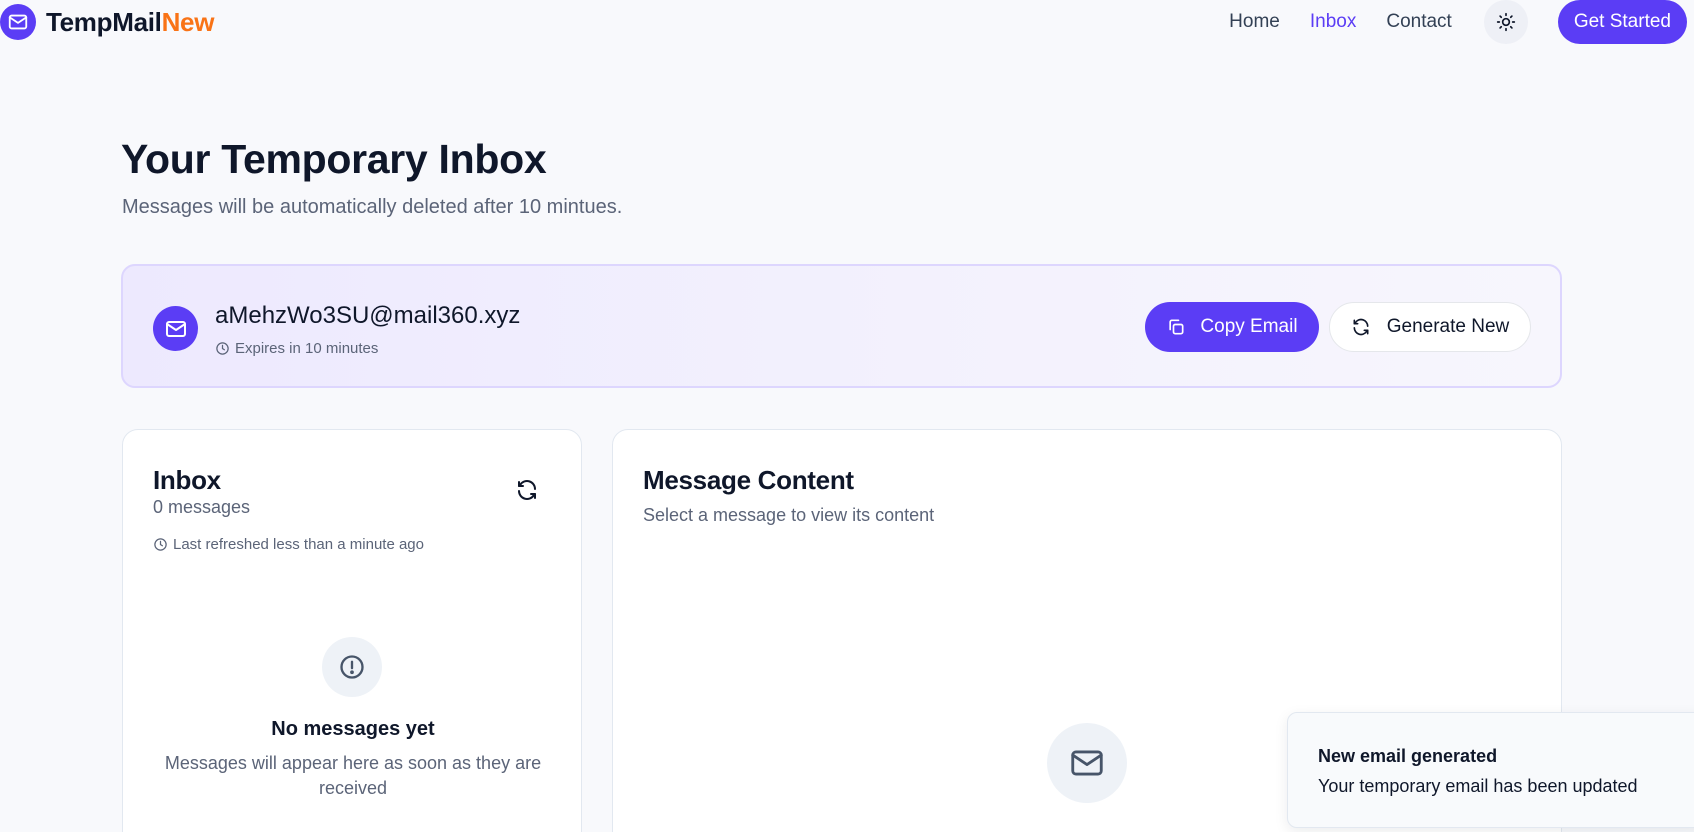 The height and width of the screenshot is (832, 1694). Describe the element at coordinates (188, 21) in the screenshot. I see `brand-name-accent: New` at that location.